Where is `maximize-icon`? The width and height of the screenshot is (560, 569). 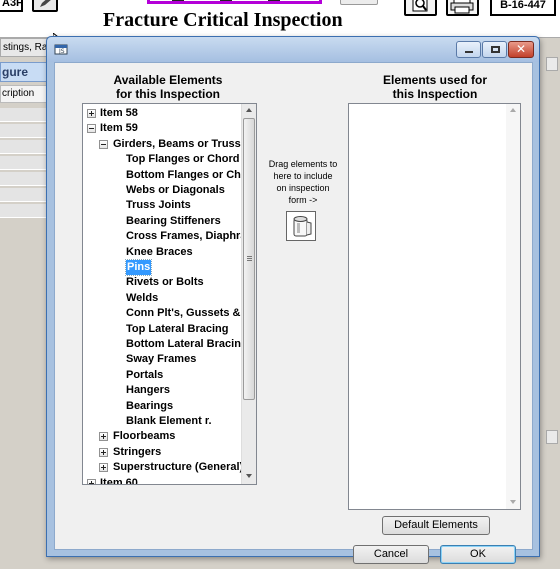 maximize-icon is located at coordinates (495, 49).